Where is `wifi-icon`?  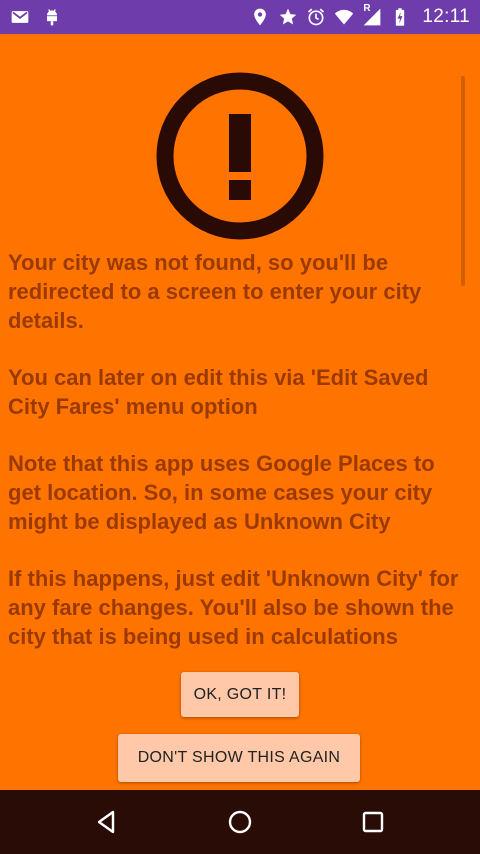 wifi-icon is located at coordinates (344, 17).